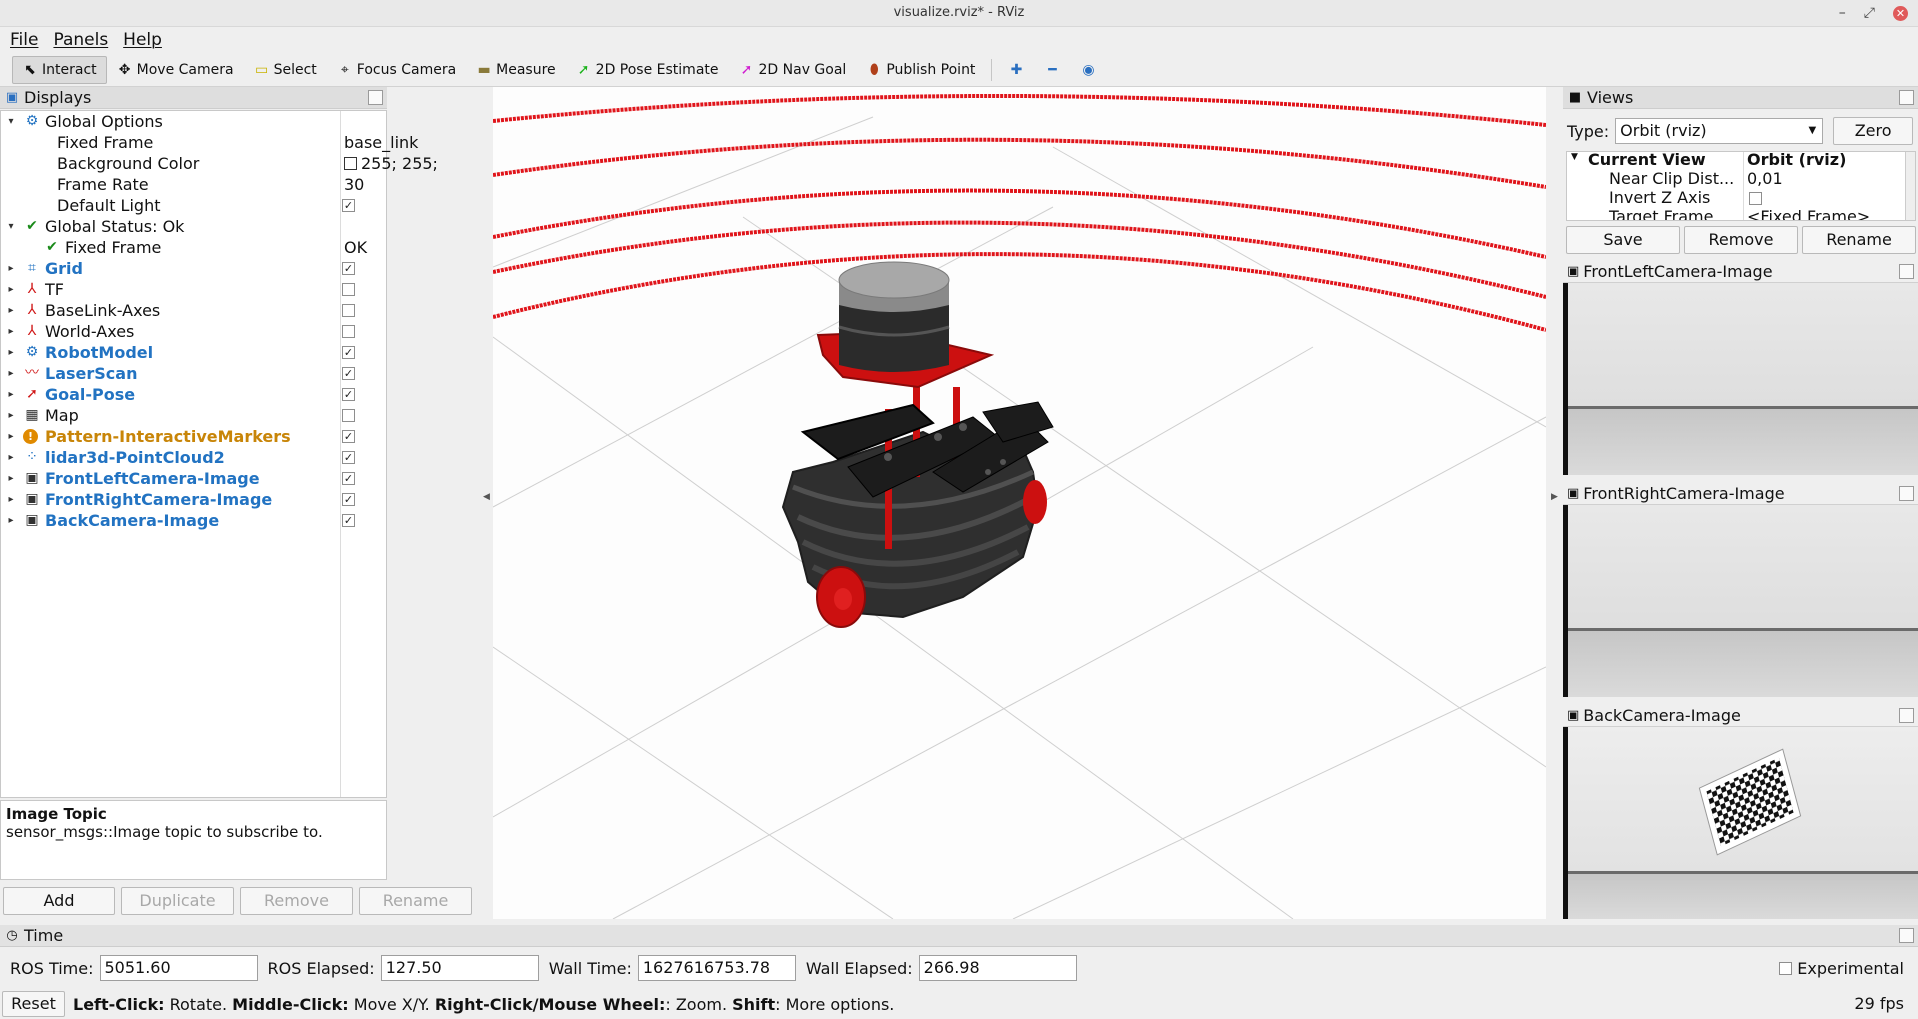 Image resolution: width=1918 pixels, height=1019 pixels. Describe the element at coordinates (516, 70) in the screenshot. I see `measure-tool-button: ▬ Measure` at that location.